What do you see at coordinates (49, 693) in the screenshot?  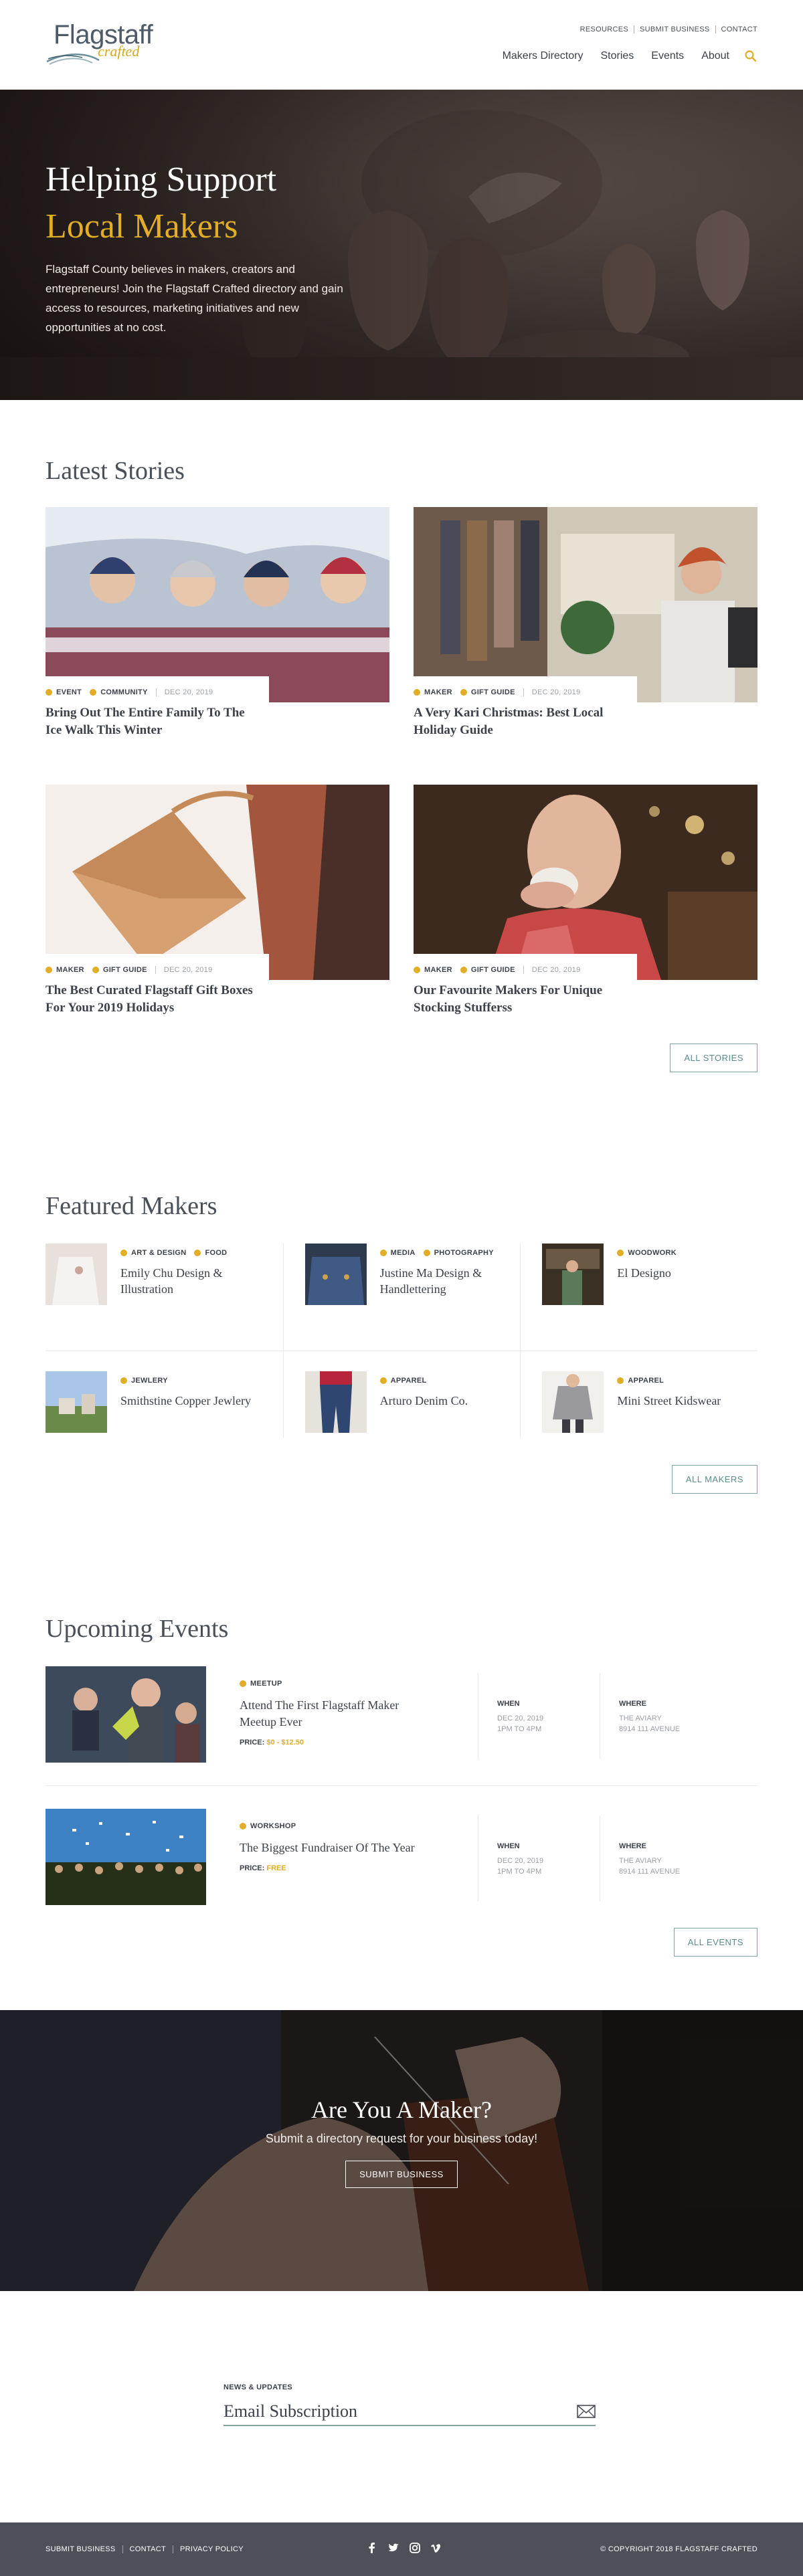 I see `location-pin-icon` at bounding box center [49, 693].